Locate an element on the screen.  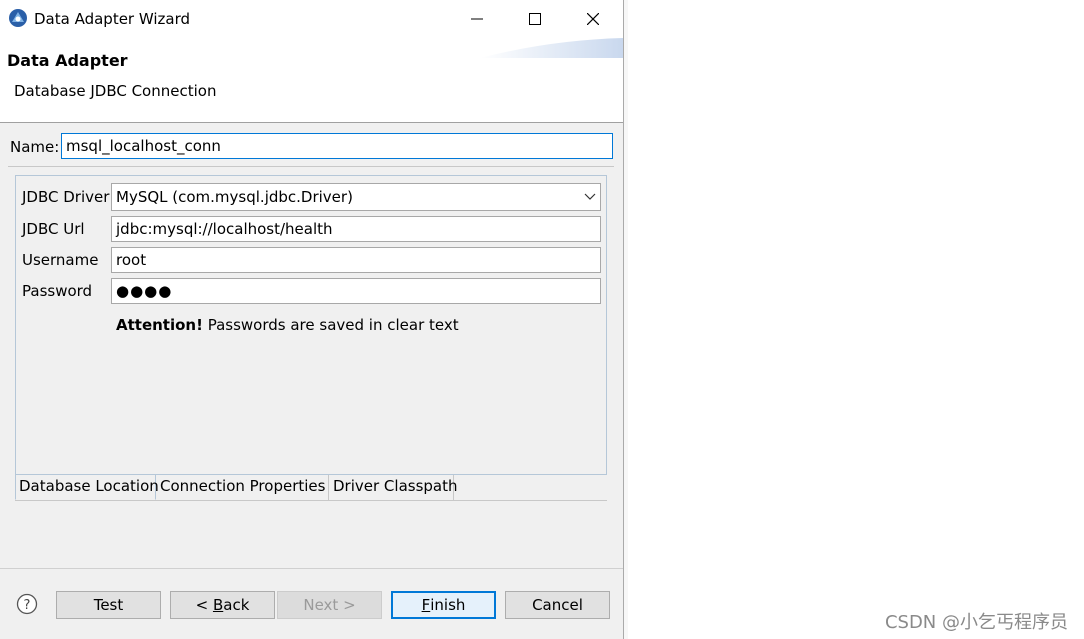
wizard-header: Data Adapter Database JDBC Connection is located at coordinates (311, 80).